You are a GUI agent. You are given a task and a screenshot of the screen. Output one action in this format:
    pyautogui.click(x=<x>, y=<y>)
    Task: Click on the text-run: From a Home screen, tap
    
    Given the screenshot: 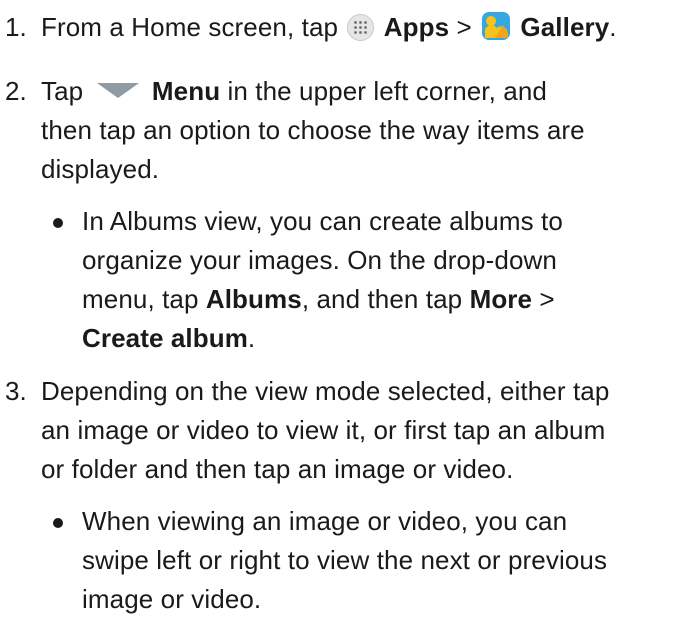 What is the action you would take?
    pyautogui.click(x=190, y=27)
    